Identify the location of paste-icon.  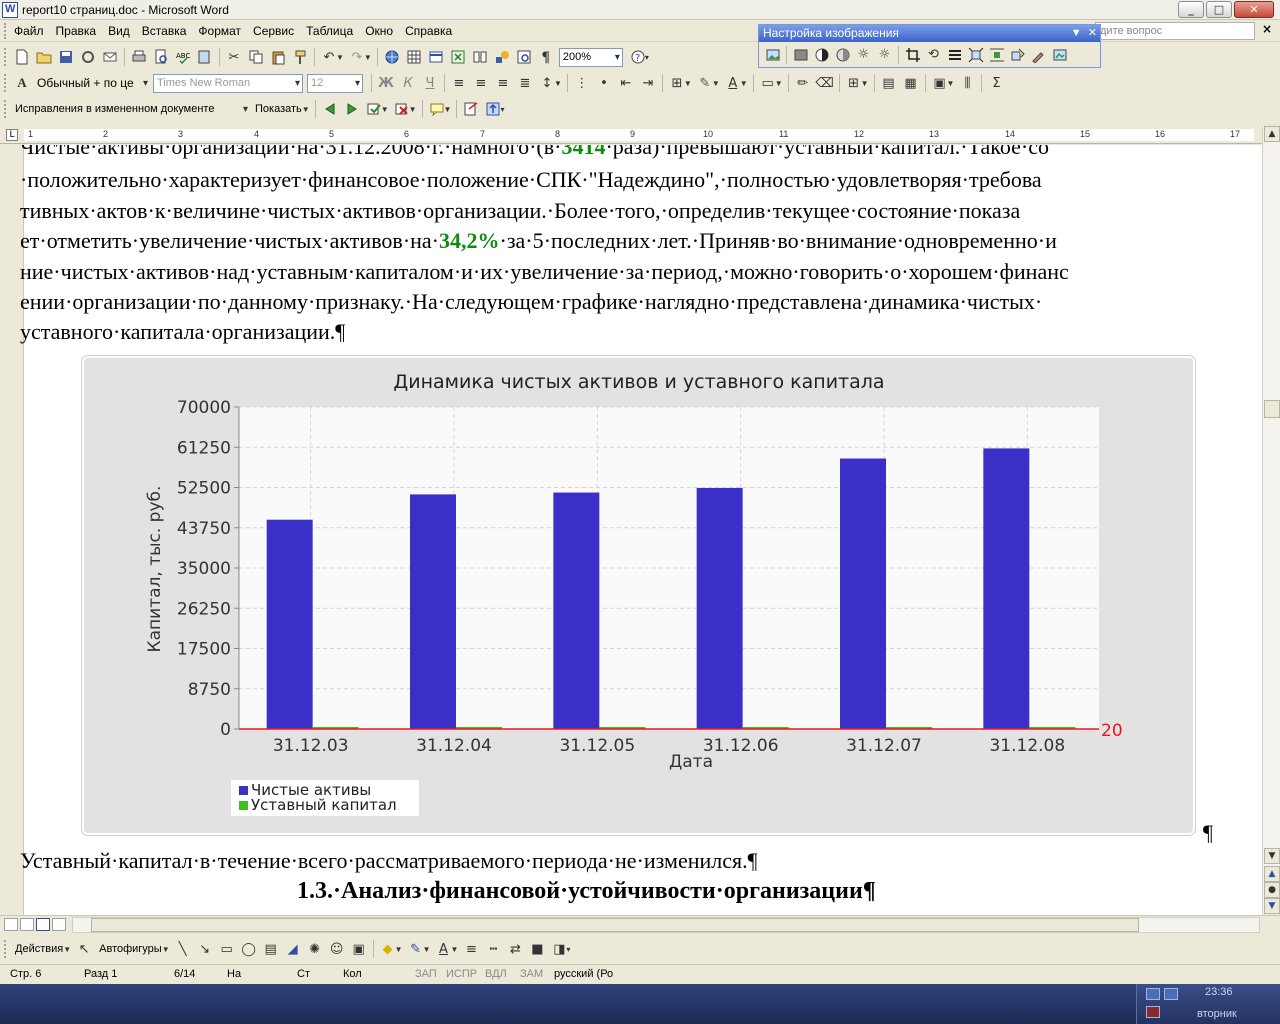
(278, 57).